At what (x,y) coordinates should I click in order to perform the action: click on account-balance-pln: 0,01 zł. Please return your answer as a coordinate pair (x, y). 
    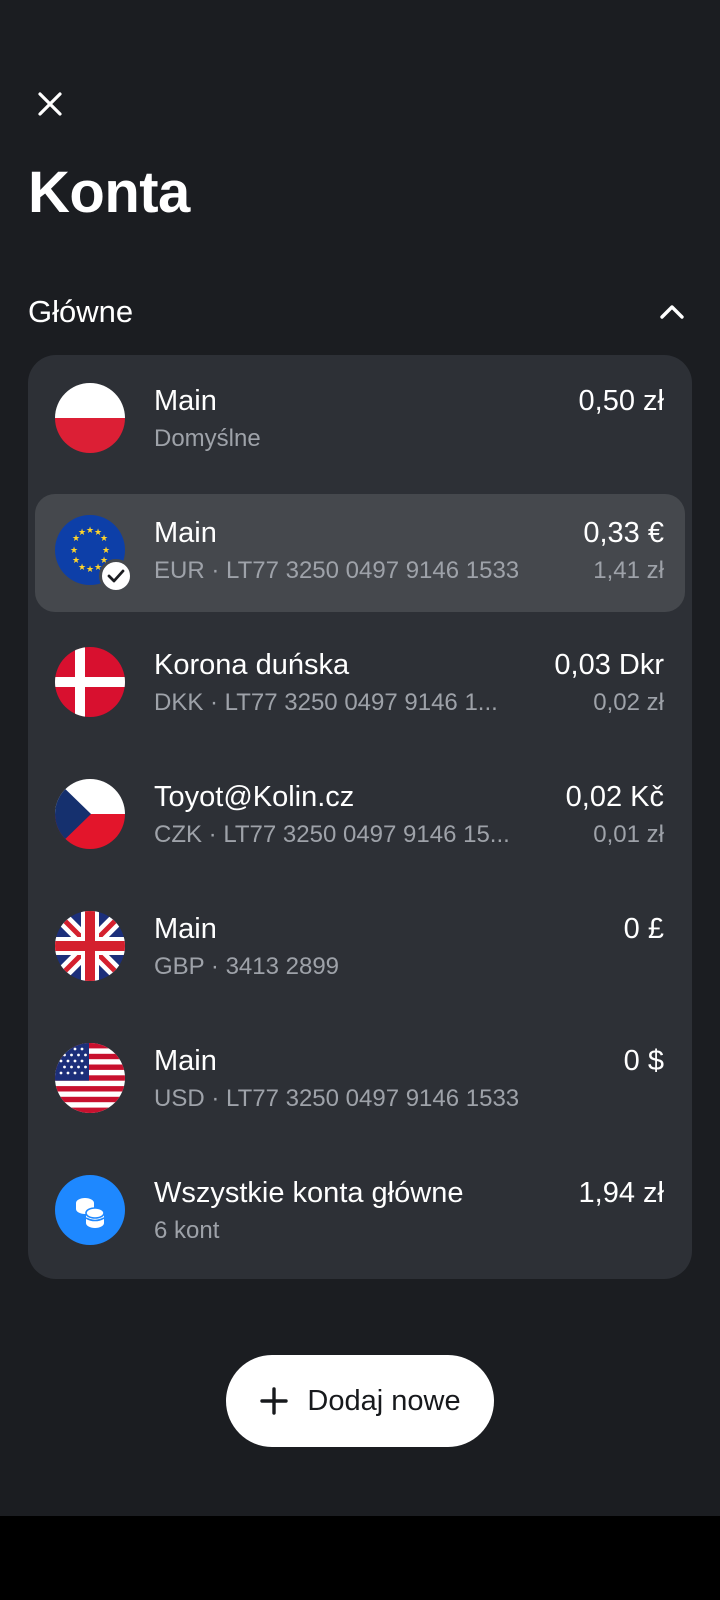
    Looking at the image, I should click on (628, 834).